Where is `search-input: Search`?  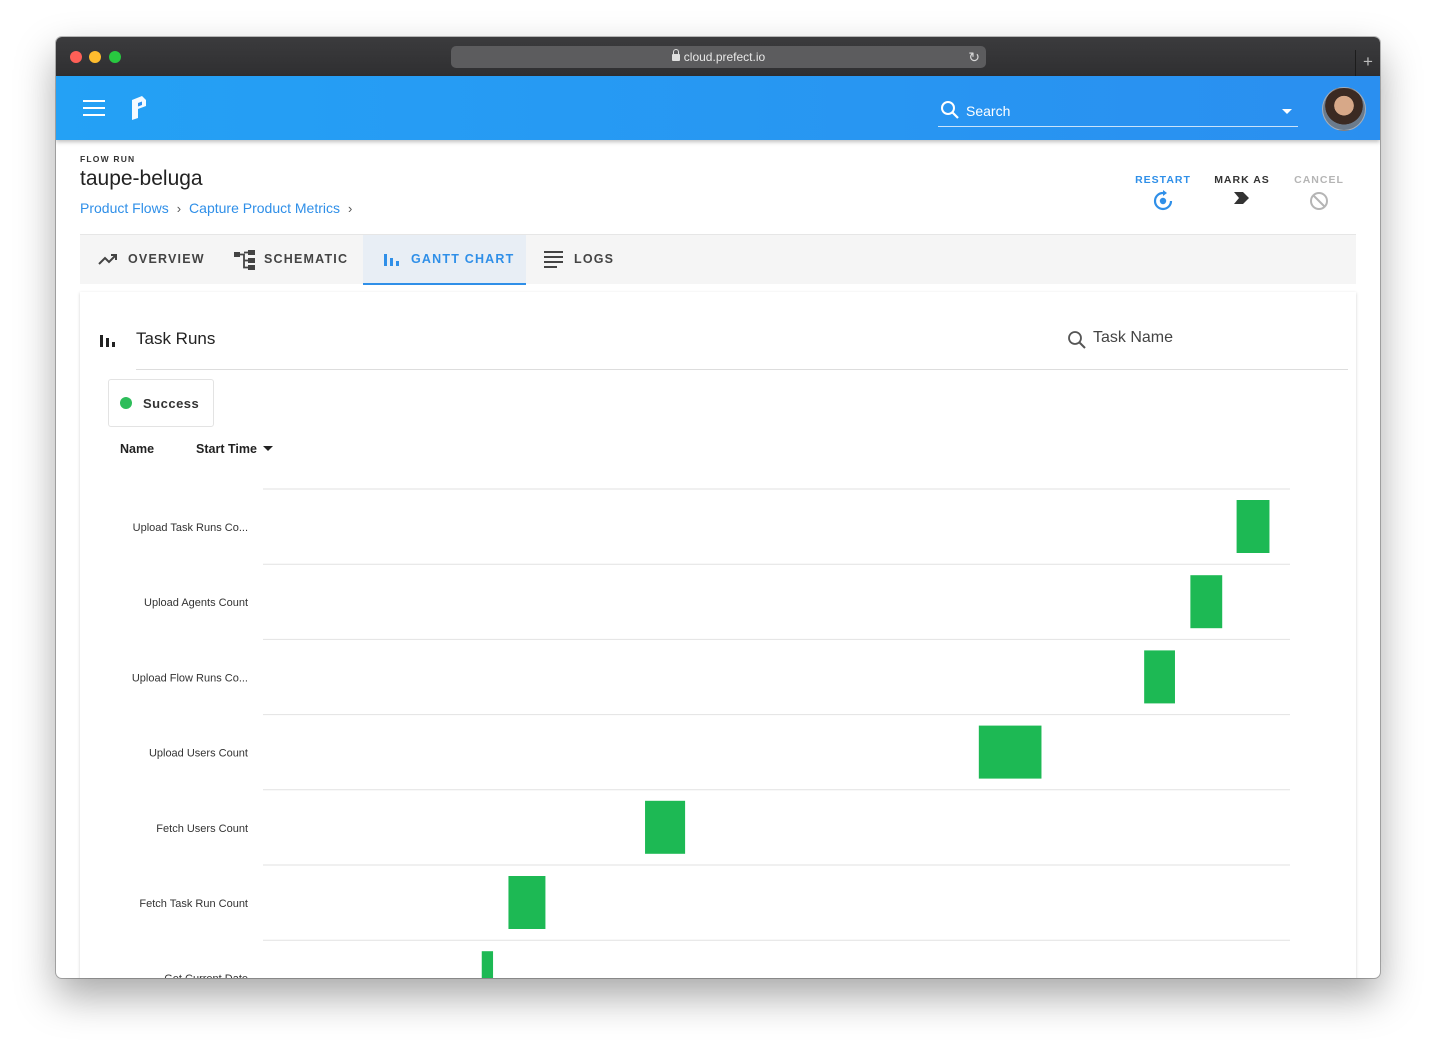
search-input: Search is located at coordinates (1118, 111).